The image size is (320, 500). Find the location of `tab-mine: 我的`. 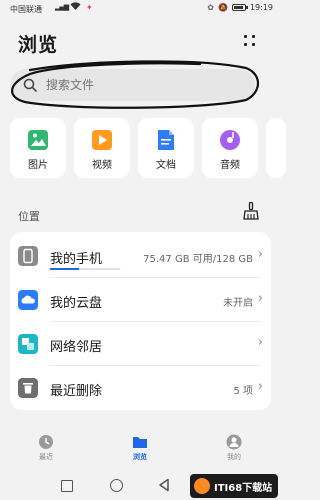

tab-mine: 我的 is located at coordinates (234, 445).